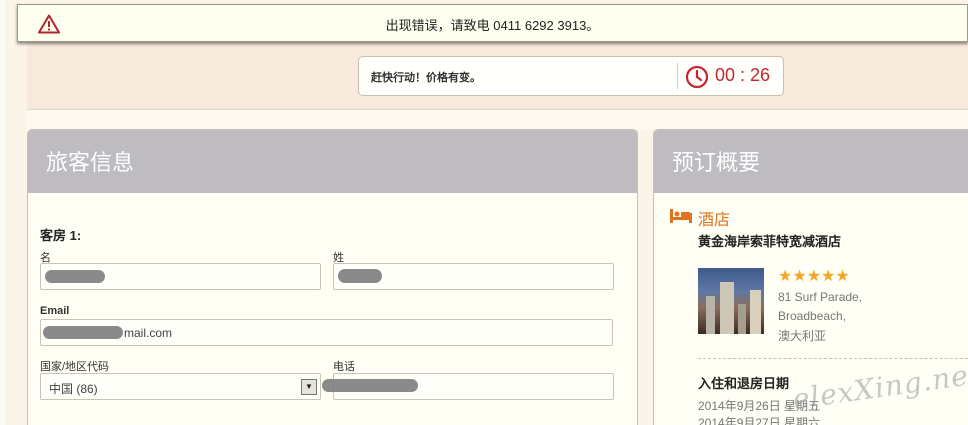  What do you see at coordinates (309, 387) in the screenshot?
I see `chevron-down-icon: ▼` at bounding box center [309, 387].